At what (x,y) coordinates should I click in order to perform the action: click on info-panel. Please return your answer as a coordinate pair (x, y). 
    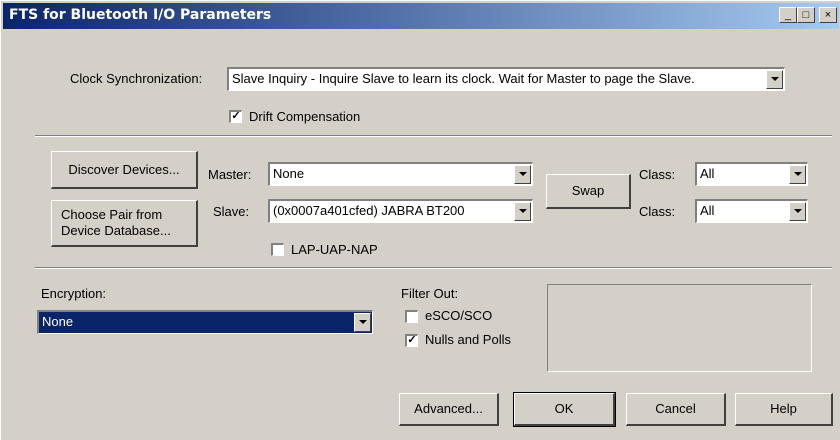
    Looking at the image, I should click on (679, 328).